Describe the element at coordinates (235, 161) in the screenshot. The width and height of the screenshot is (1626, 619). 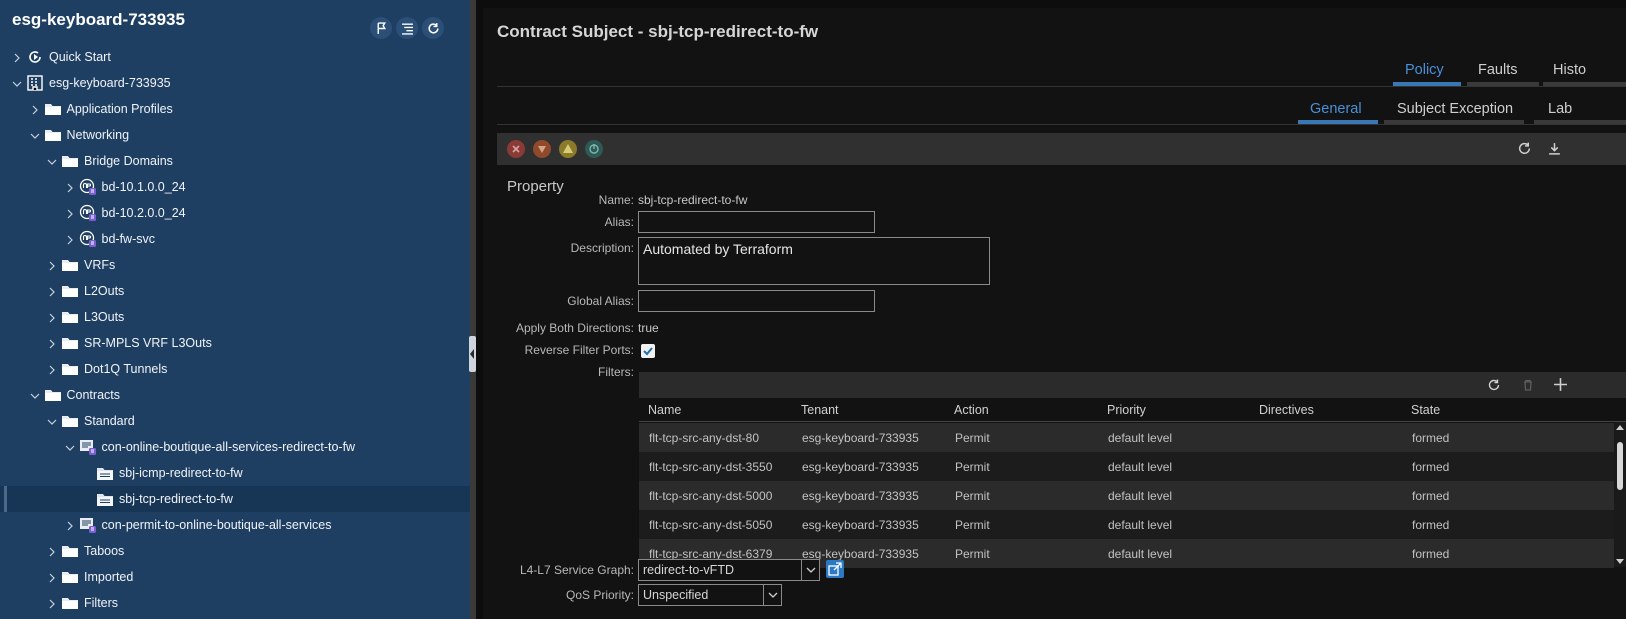
I see `tree-node: Bridge Domains` at that location.